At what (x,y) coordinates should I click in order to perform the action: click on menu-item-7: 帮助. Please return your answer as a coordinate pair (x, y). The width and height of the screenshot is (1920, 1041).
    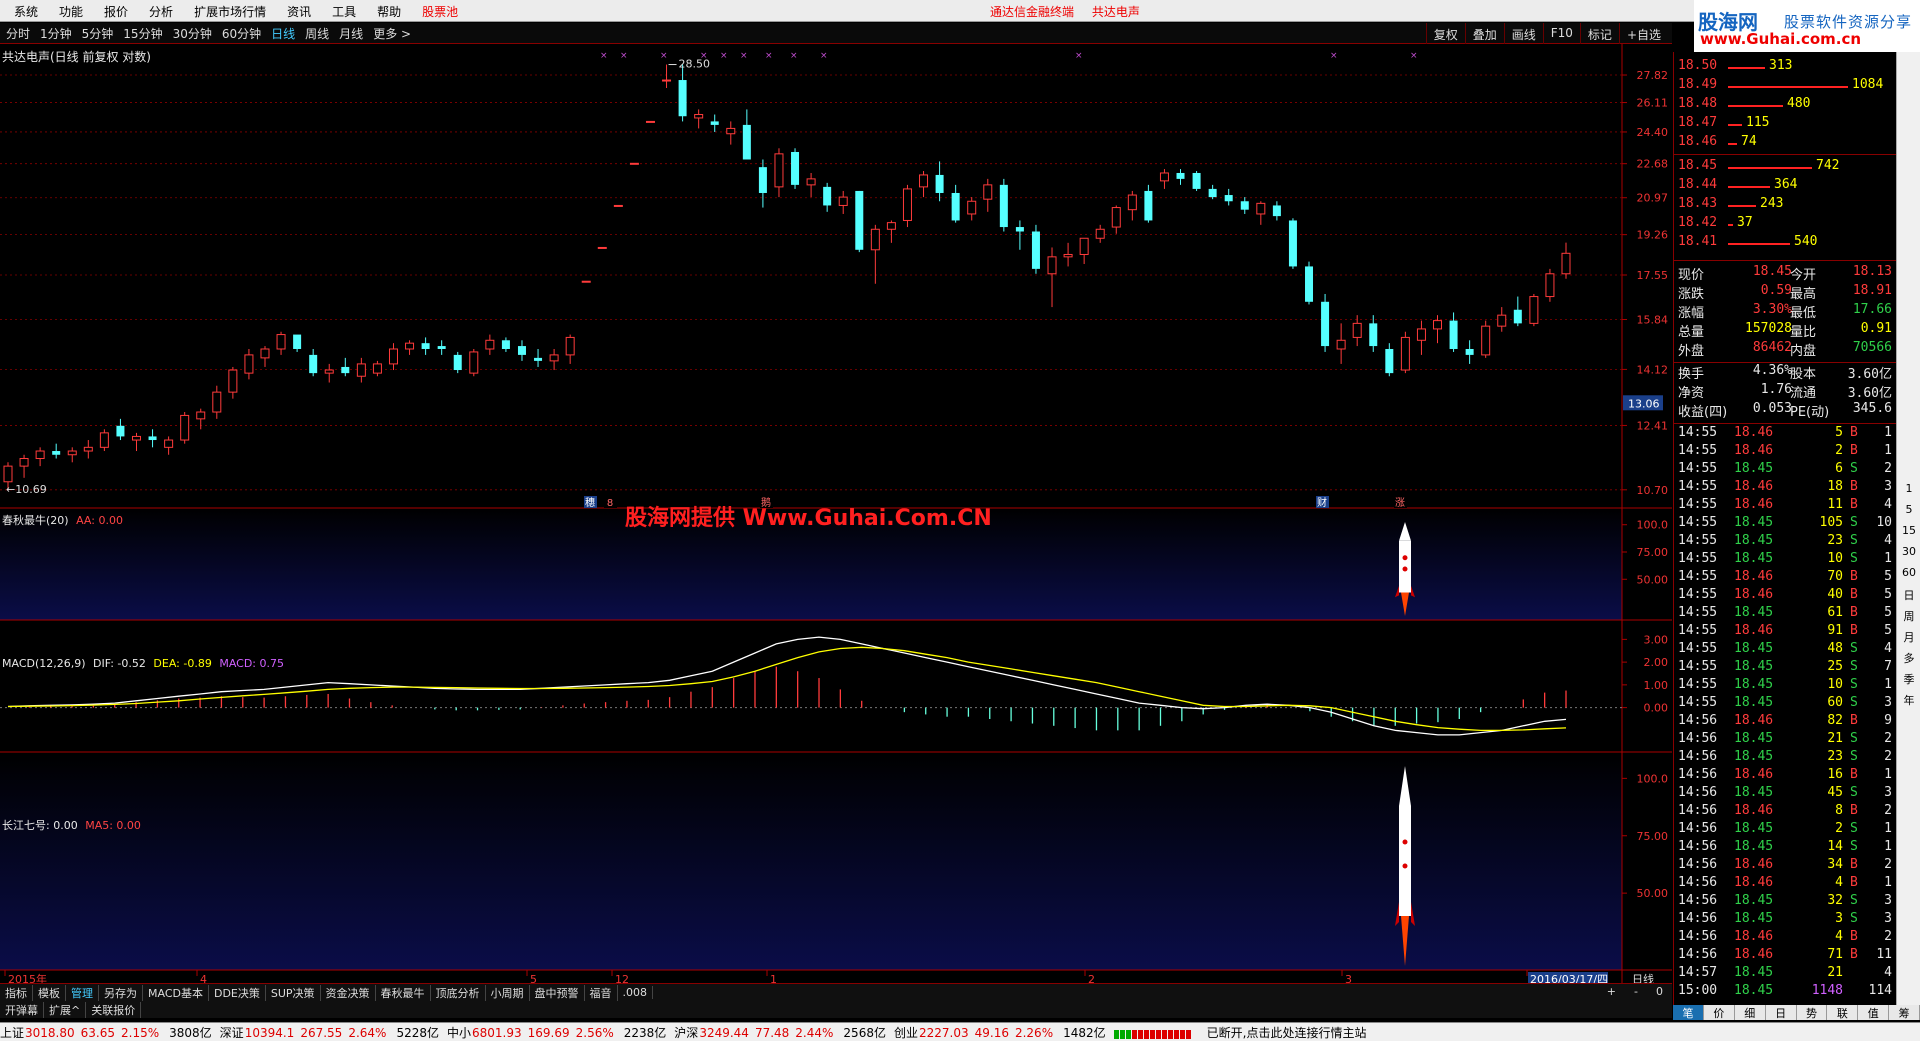
    Looking at the image, I should click on (385, 11).